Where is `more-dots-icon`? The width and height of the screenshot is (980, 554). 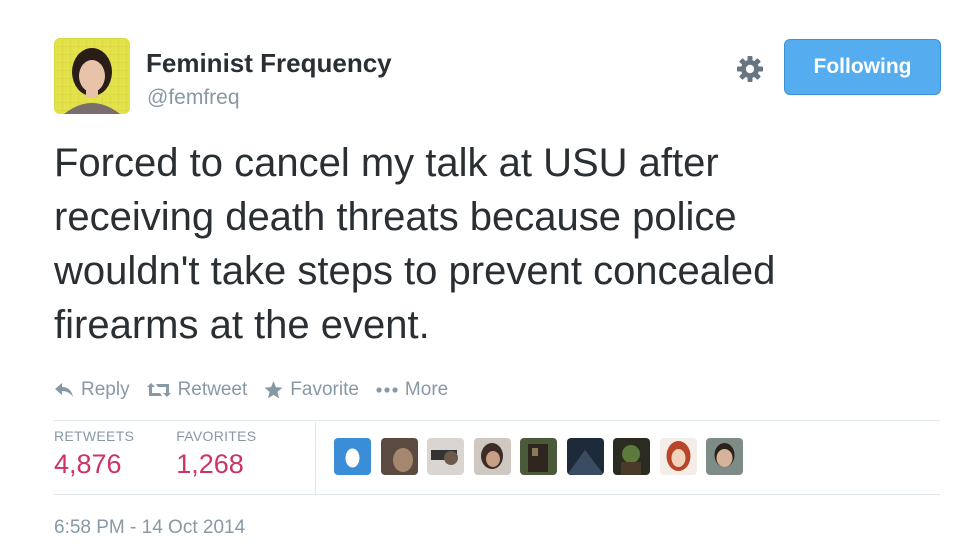 more-dots-icon is located at coordinates (387, 390).